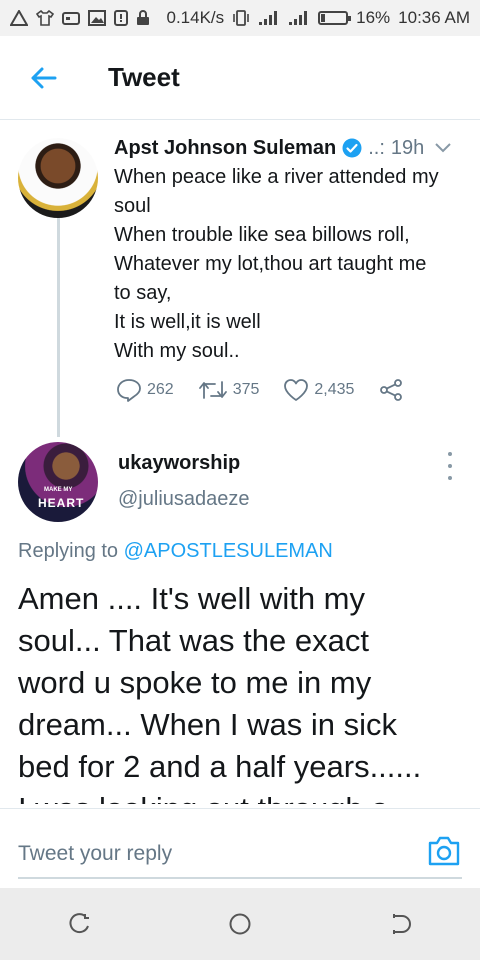 The width and height of the screenshot is (480, 960). I want to click on tweet-line: With my soul.., so click(177, 351).